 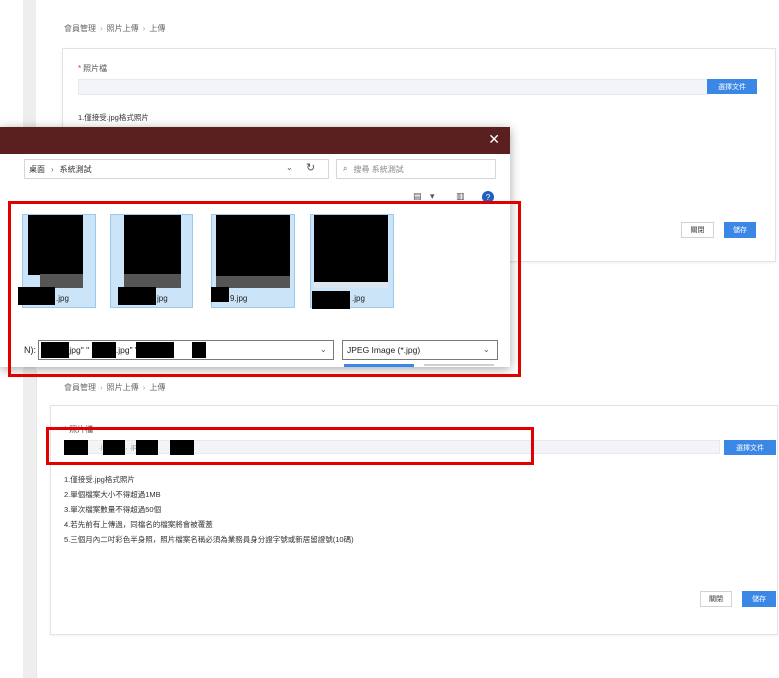 I want to click on rule-item: 4.若先前有上傳過，同檔名的檔案將會被覆蓋, so click(x=138, y=524).